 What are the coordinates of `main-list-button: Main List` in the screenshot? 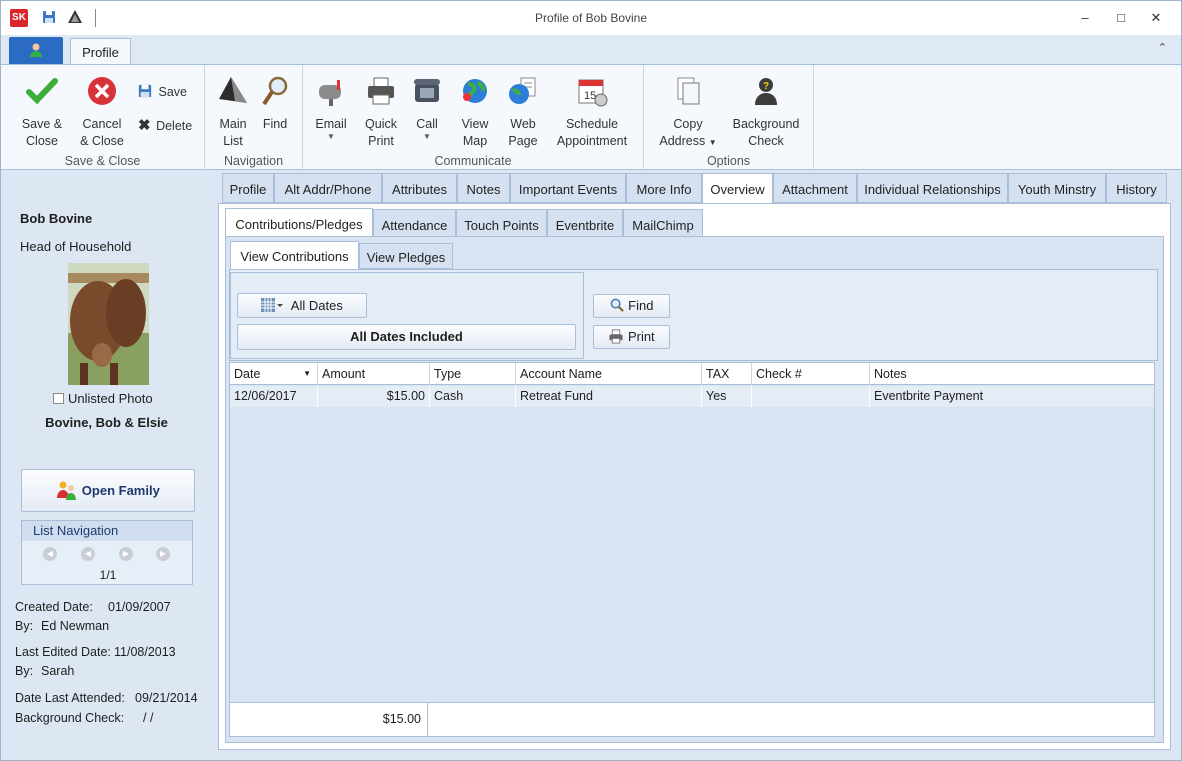 It's located at (233, 112).